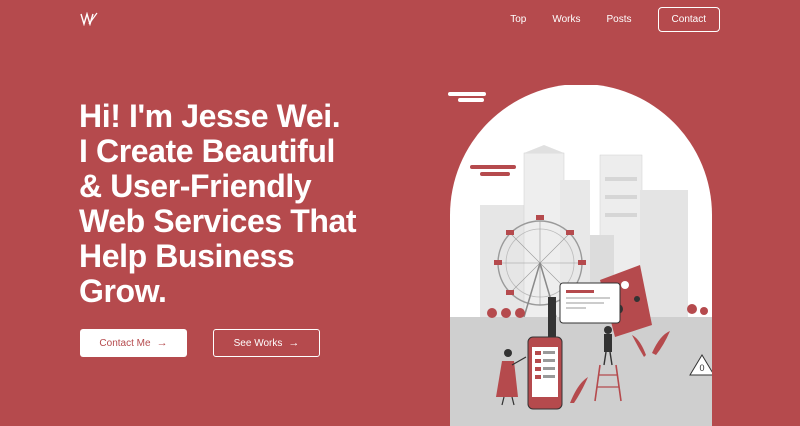 This screenshot has width=800, height=426. What do you see at coordinates (545, 373) in the screenshot?
I see `phone-illustration` at bounding box center [545, 373].